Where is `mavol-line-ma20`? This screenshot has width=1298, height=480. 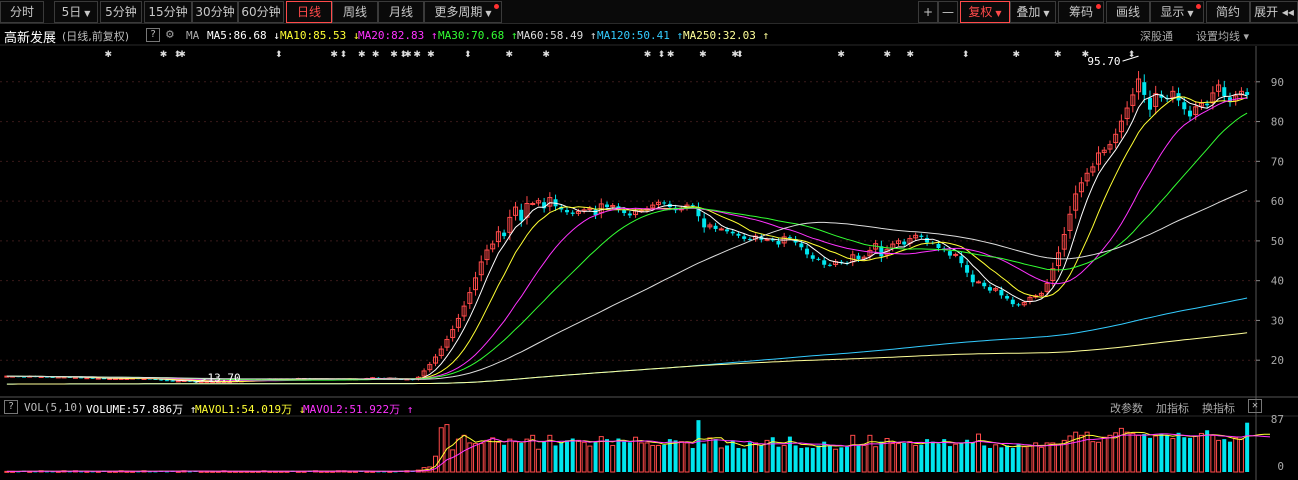
mavol-line-ma20 is located at coordinates (638, 452).